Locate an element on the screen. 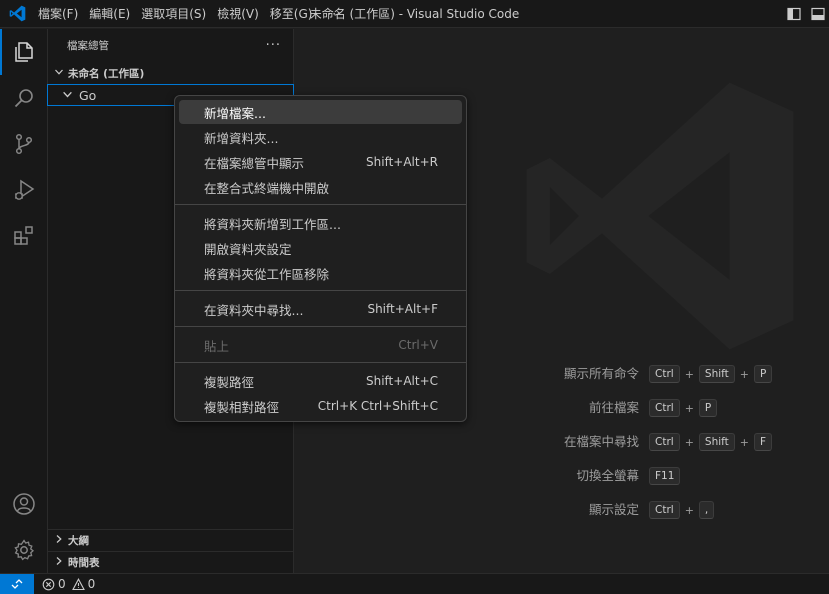 The width and height of the screenshot is (829, 594). key: , is located at coordinates (706, 510).